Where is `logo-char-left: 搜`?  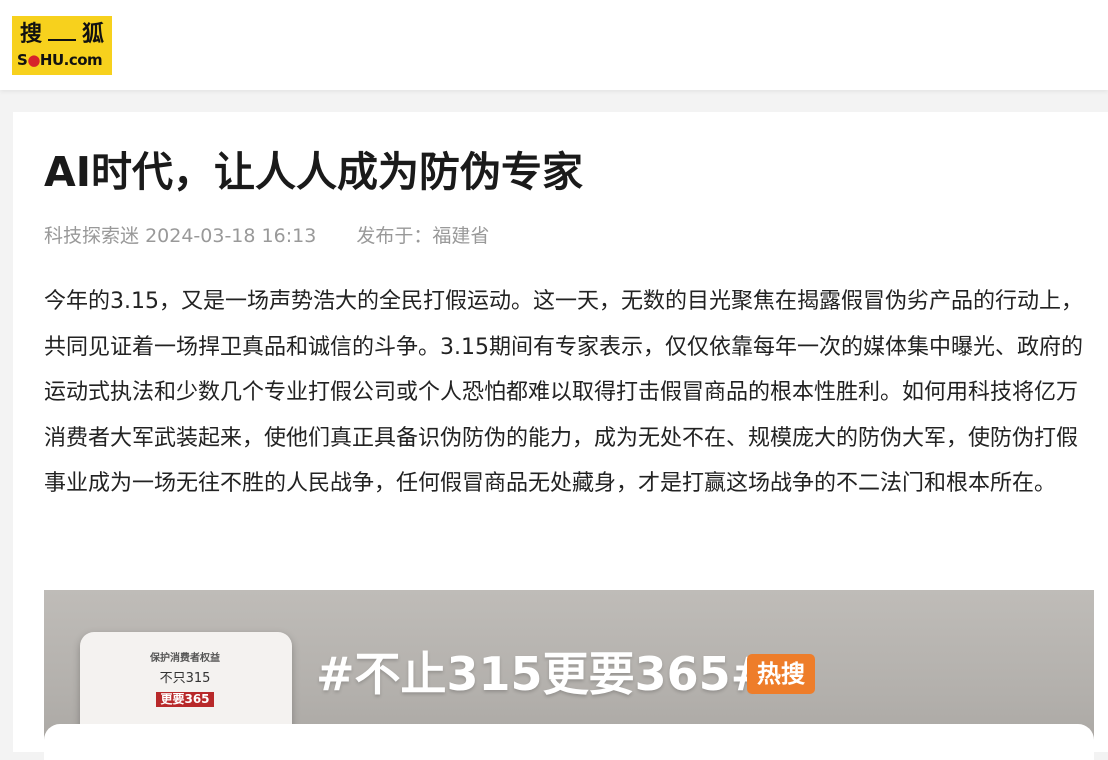
logo-char-left: 搜 is located at coordinates (31, 34).